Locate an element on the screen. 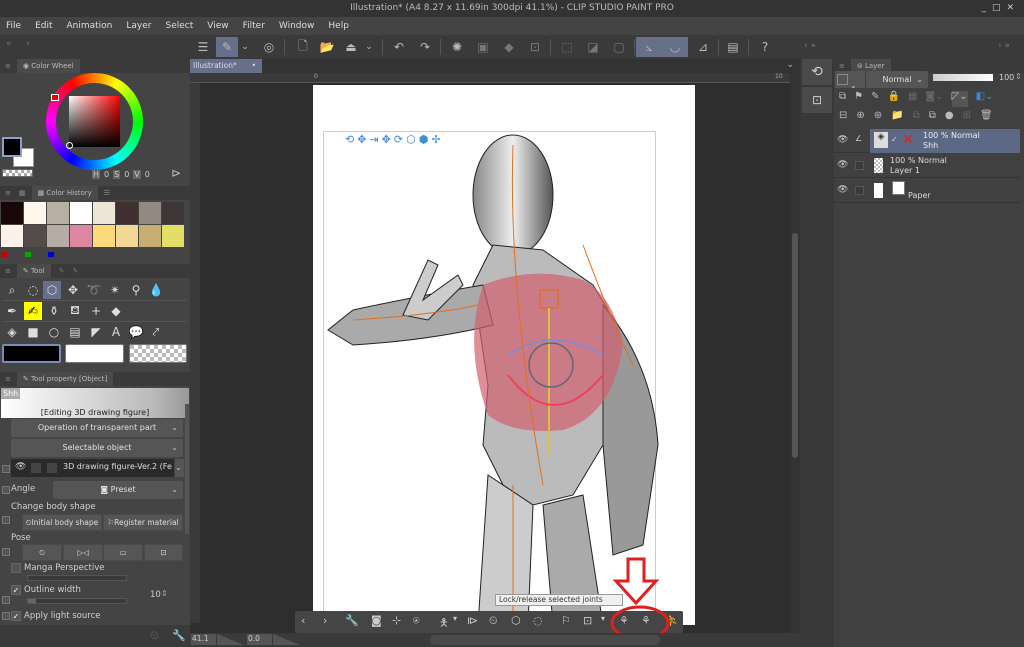 This screenshot has width=1024, height=647. fit-icon: ⊹ is located at coordinates (396, 620).